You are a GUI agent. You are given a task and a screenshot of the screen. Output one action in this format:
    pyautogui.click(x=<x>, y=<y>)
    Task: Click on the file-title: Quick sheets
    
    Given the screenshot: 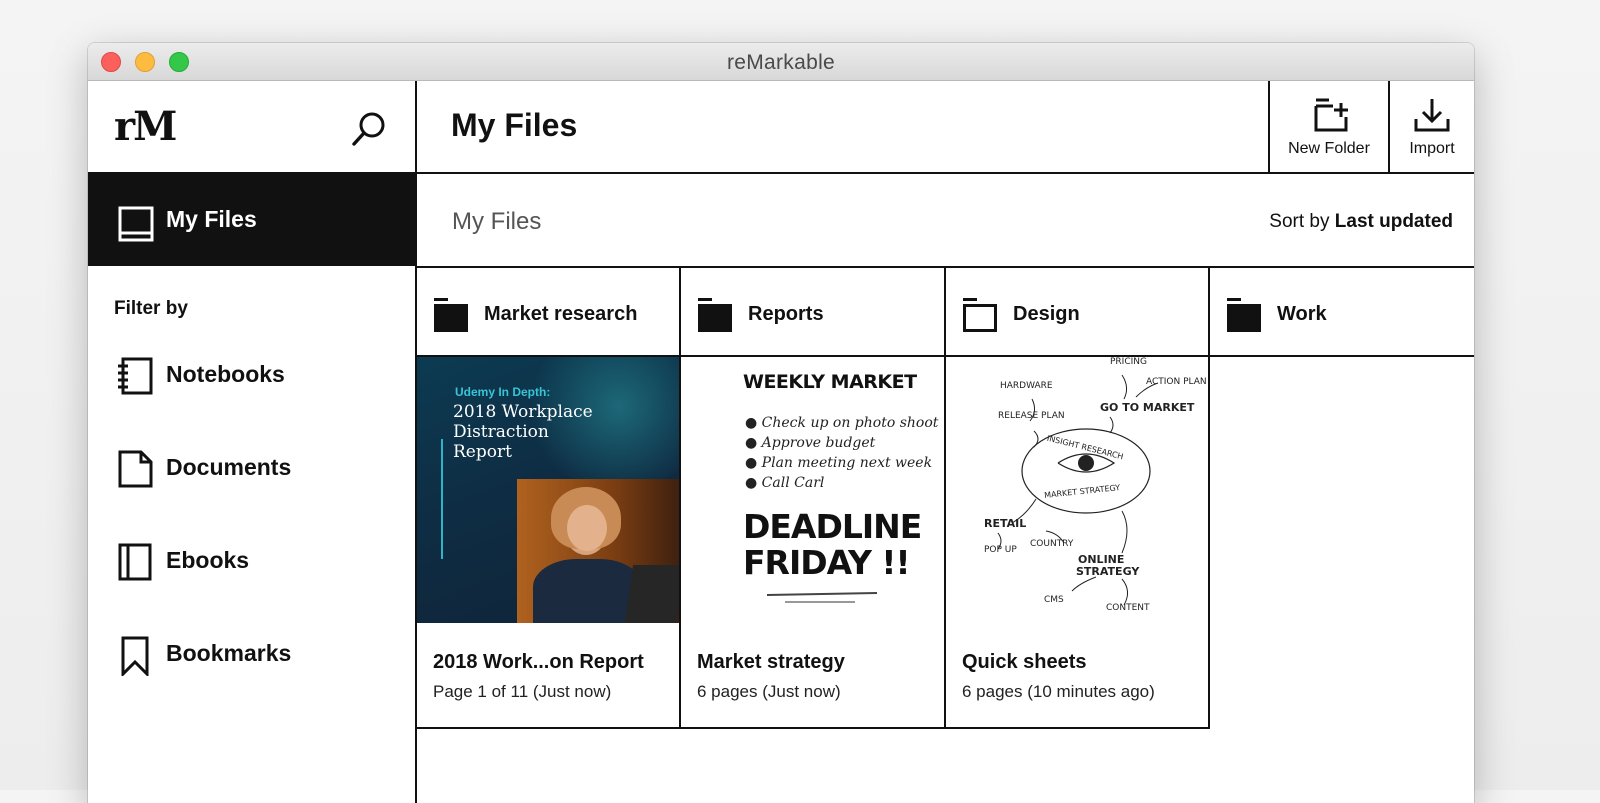 What is the action you would take?
    pyautogui.click(x=1024, y=662)
    